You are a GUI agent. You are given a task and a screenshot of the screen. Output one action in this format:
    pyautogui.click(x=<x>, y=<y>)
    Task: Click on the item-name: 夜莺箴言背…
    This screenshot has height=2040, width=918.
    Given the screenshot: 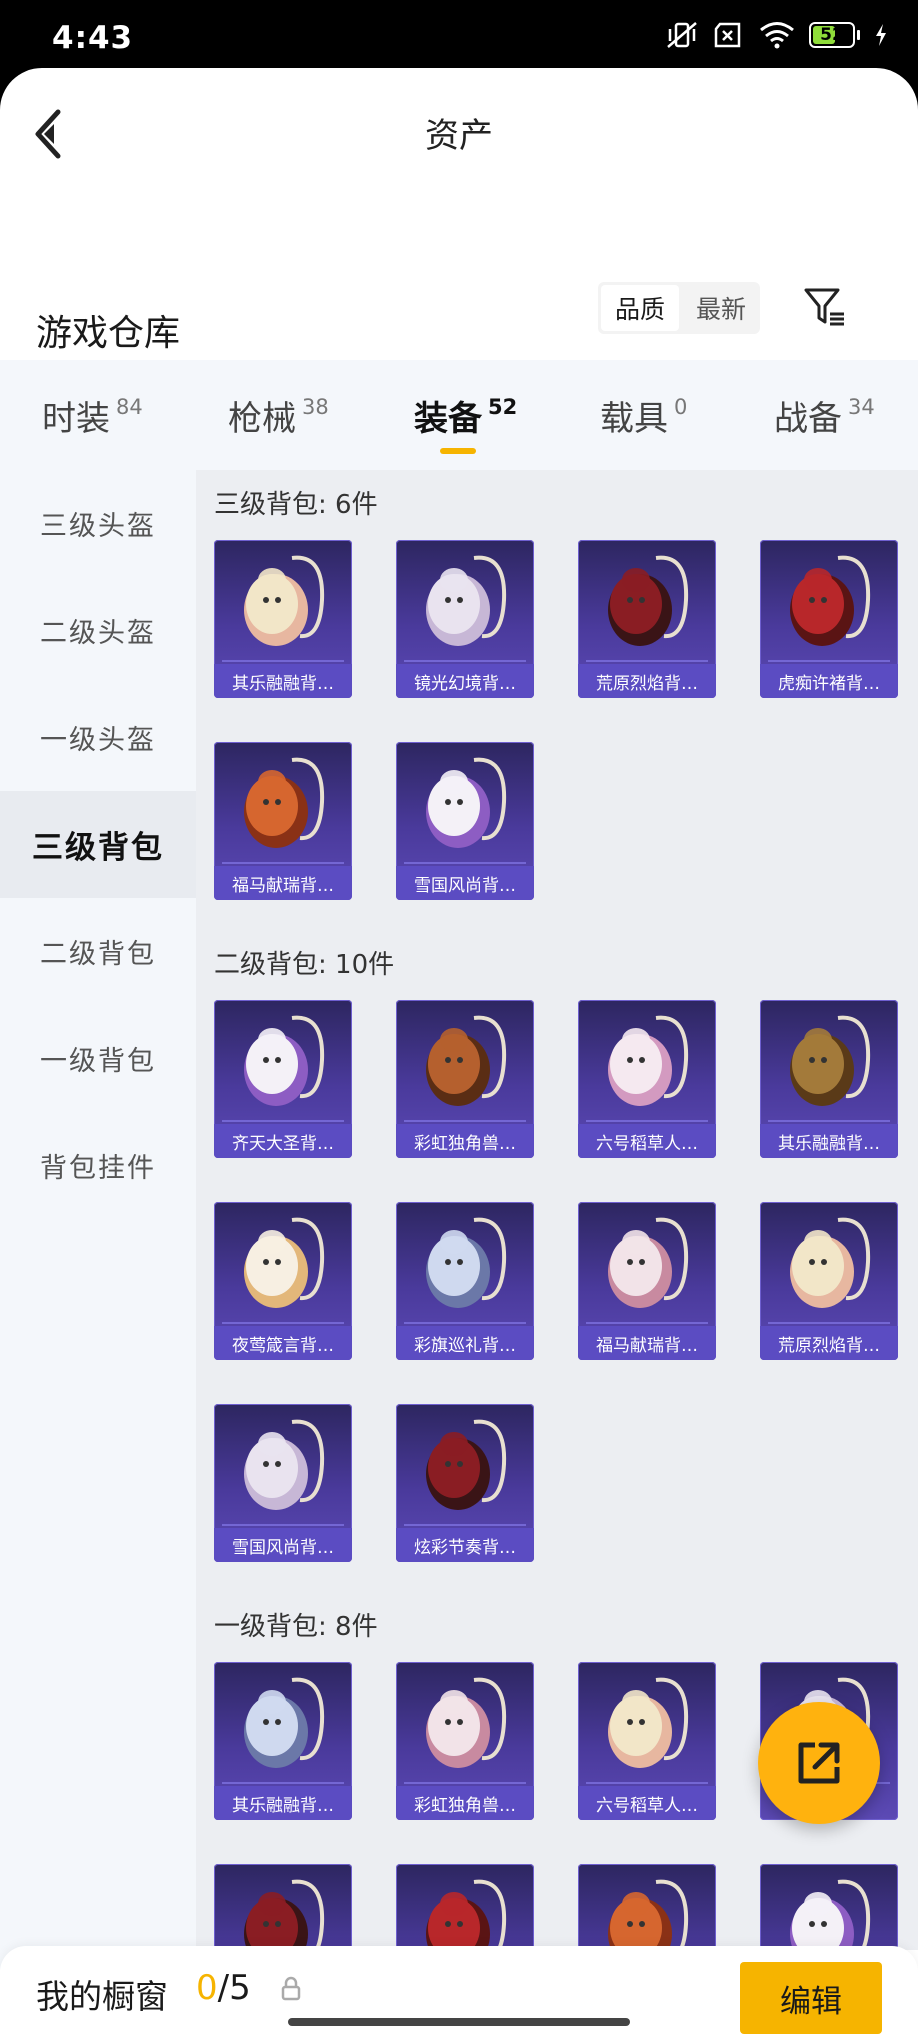 What is the action you would take?
    pyautogui.click(x=283, y=1343)
    